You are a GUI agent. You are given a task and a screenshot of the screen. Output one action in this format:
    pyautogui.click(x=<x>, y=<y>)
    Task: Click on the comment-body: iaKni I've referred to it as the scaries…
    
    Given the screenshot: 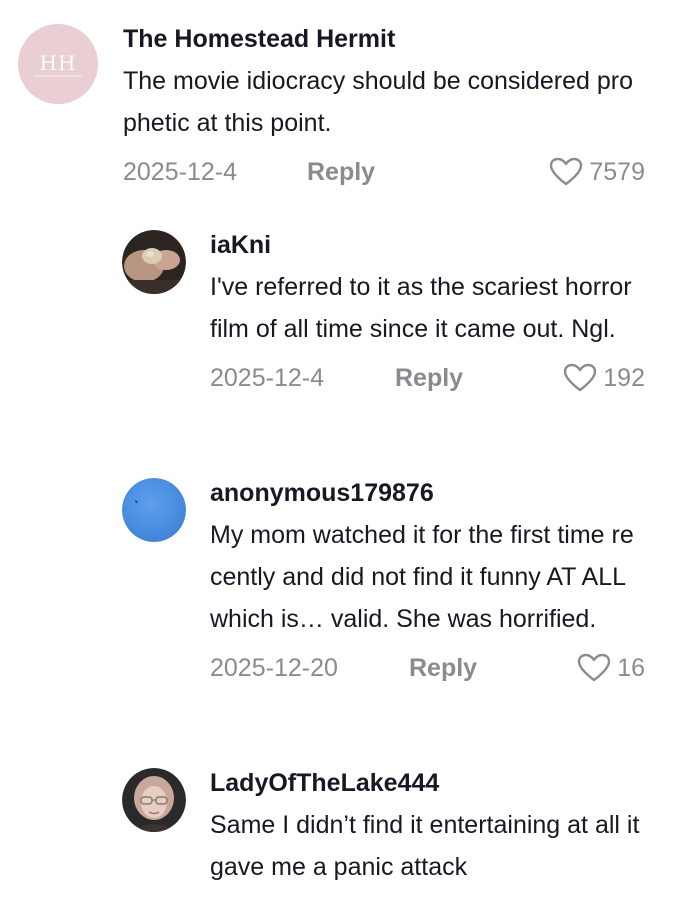 What is the action you would take?
    pyautogui.click(x=427, y=314)
    